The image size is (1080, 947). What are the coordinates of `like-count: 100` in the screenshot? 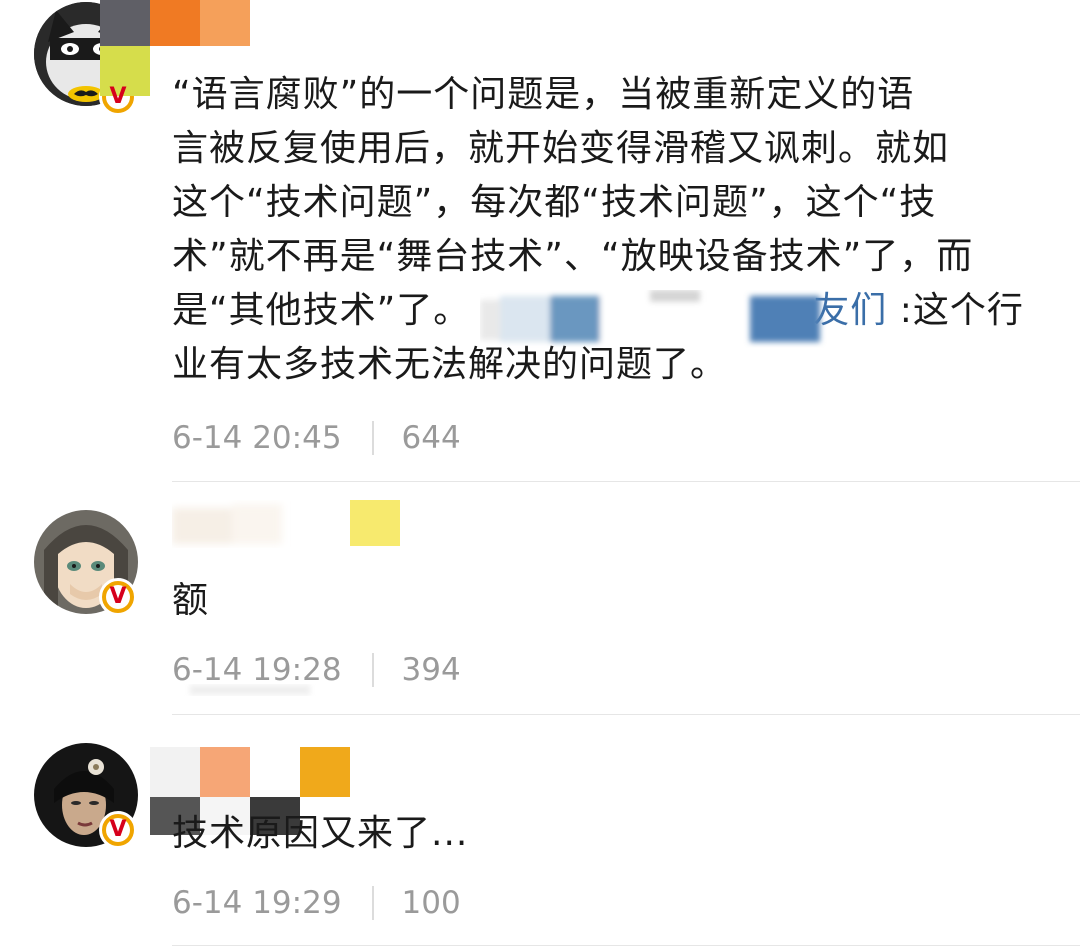 It's located at (431, 903).